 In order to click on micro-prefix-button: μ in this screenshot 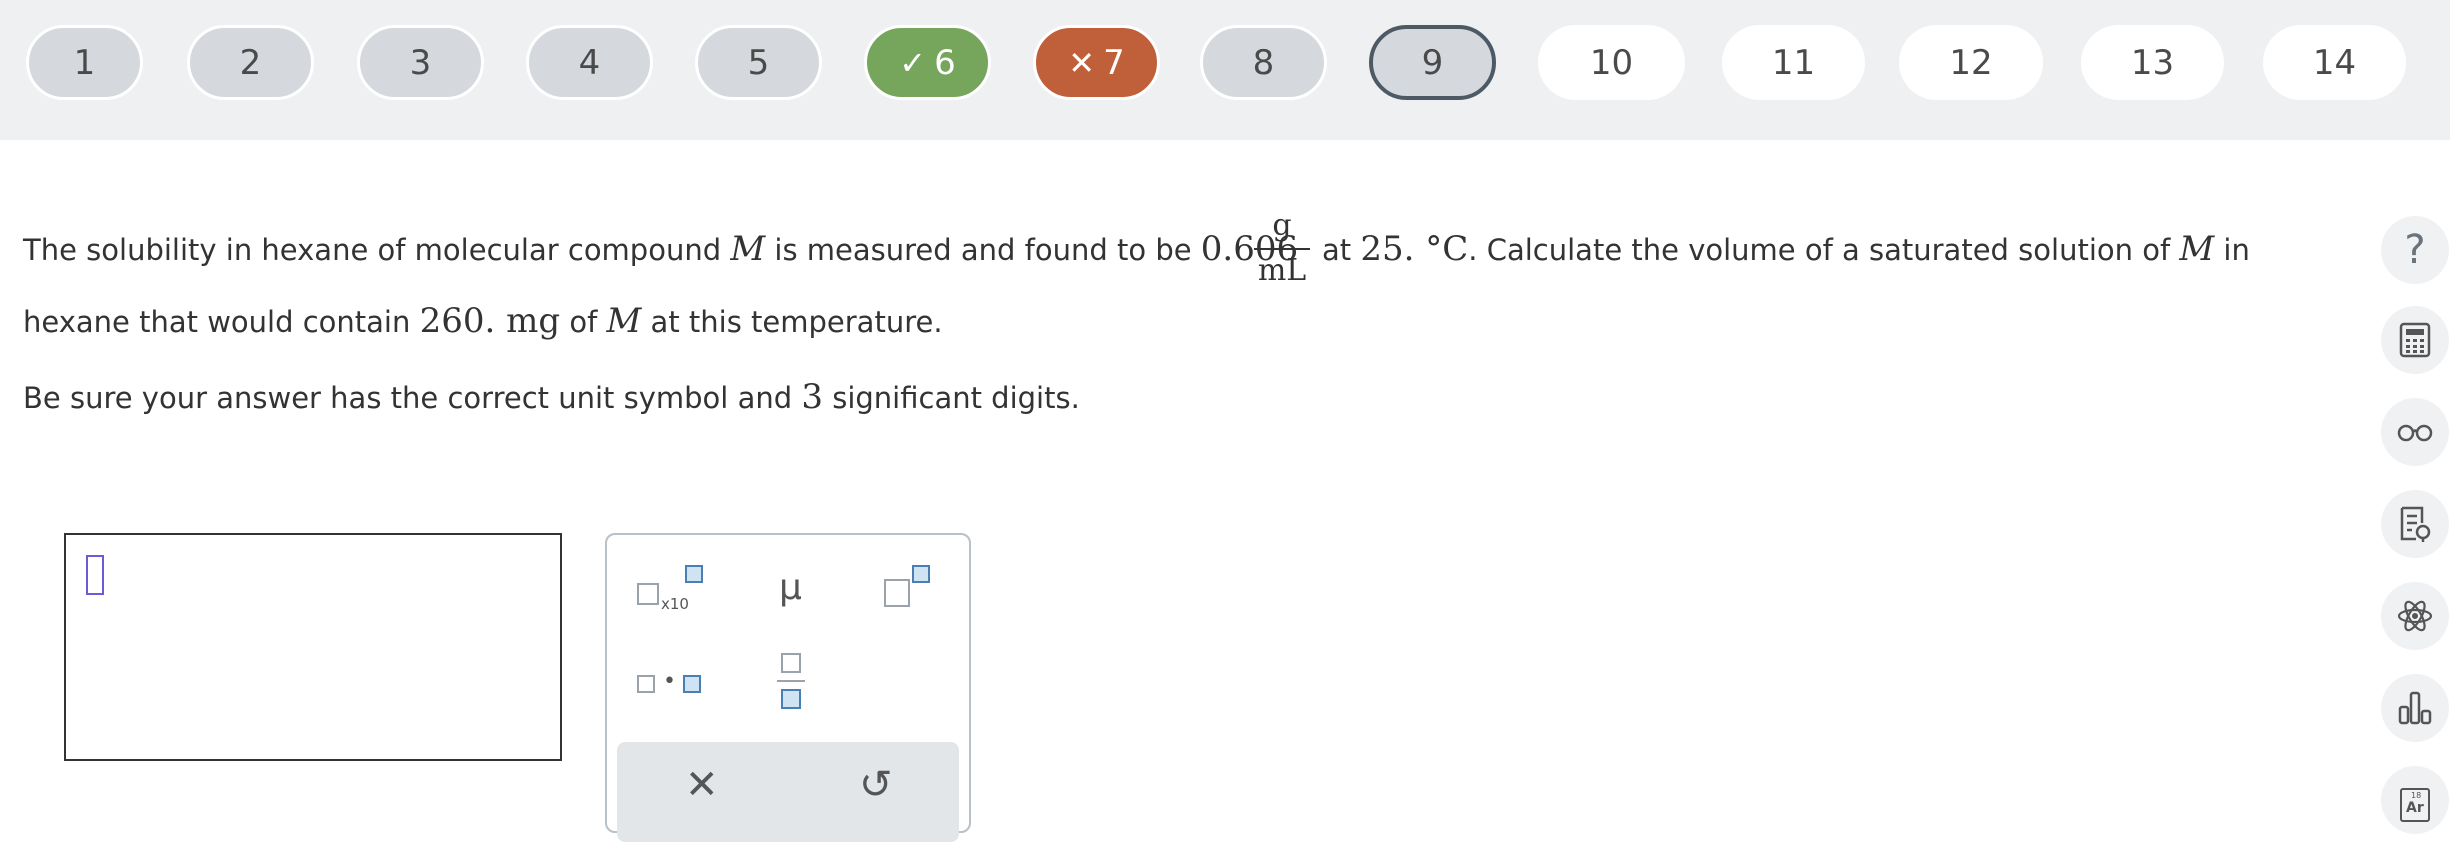, I will do `click(792, 589)`.